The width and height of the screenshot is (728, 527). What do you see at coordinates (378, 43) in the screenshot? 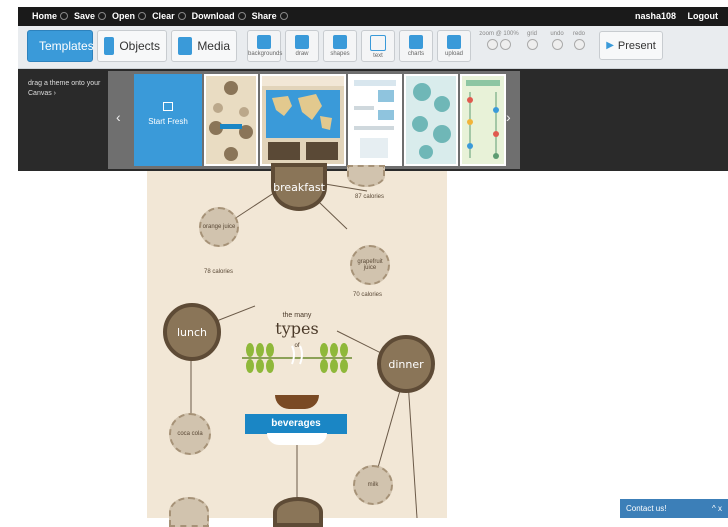
I see `text-icon` at bounding box center [378, 43].